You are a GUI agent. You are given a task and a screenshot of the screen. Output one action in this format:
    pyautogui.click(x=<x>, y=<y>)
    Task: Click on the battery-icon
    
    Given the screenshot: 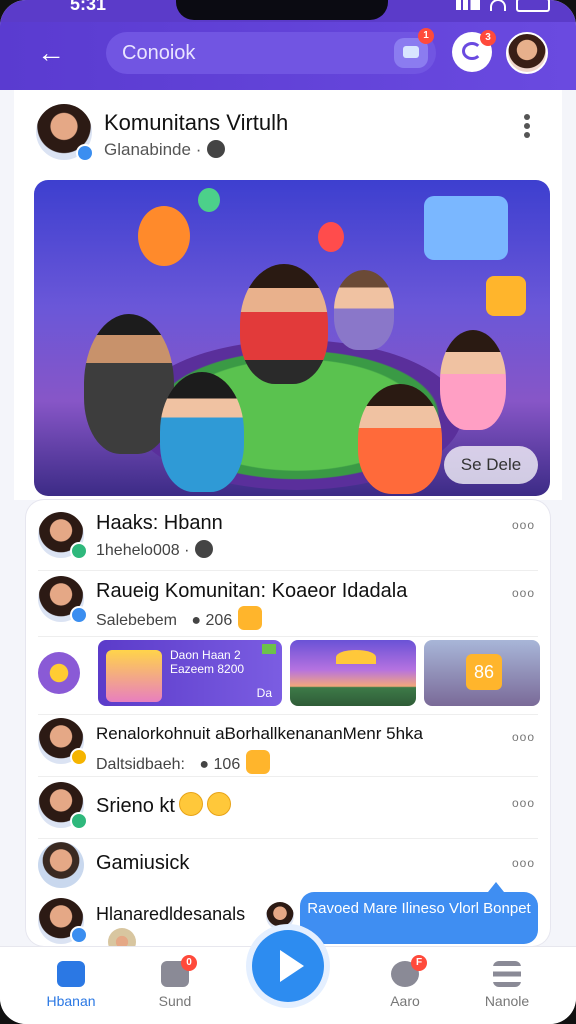 What is the action you would take?
    pyautogui.click(x=533, y=6)
    